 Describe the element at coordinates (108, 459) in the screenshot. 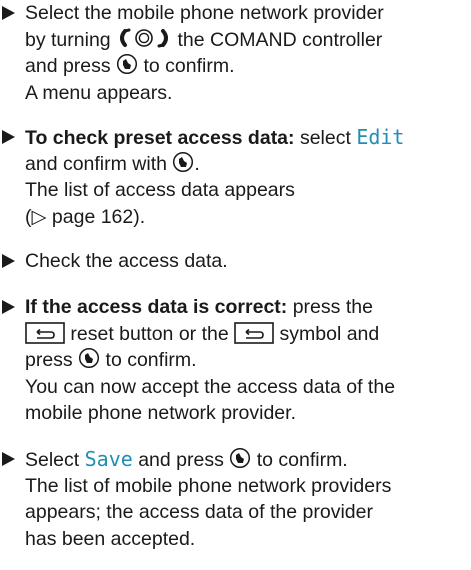

I see `menu-item-save: Save` at that location.